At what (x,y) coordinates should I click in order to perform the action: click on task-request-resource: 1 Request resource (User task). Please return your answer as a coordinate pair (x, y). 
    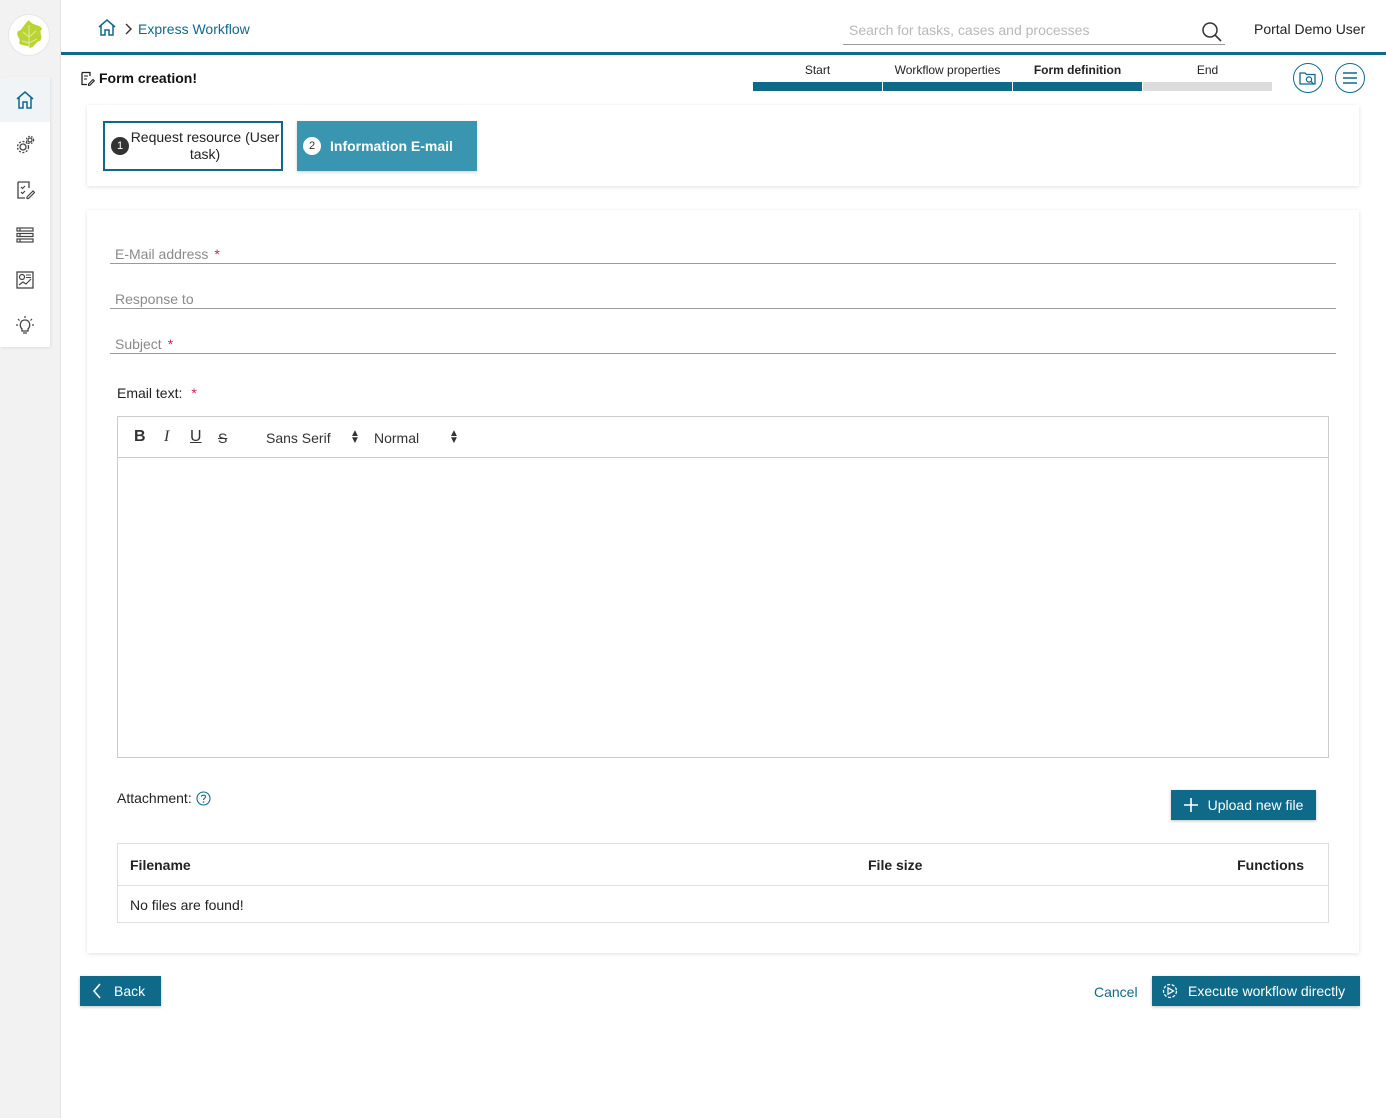
    Looking at the image, I should click on (193, 146).